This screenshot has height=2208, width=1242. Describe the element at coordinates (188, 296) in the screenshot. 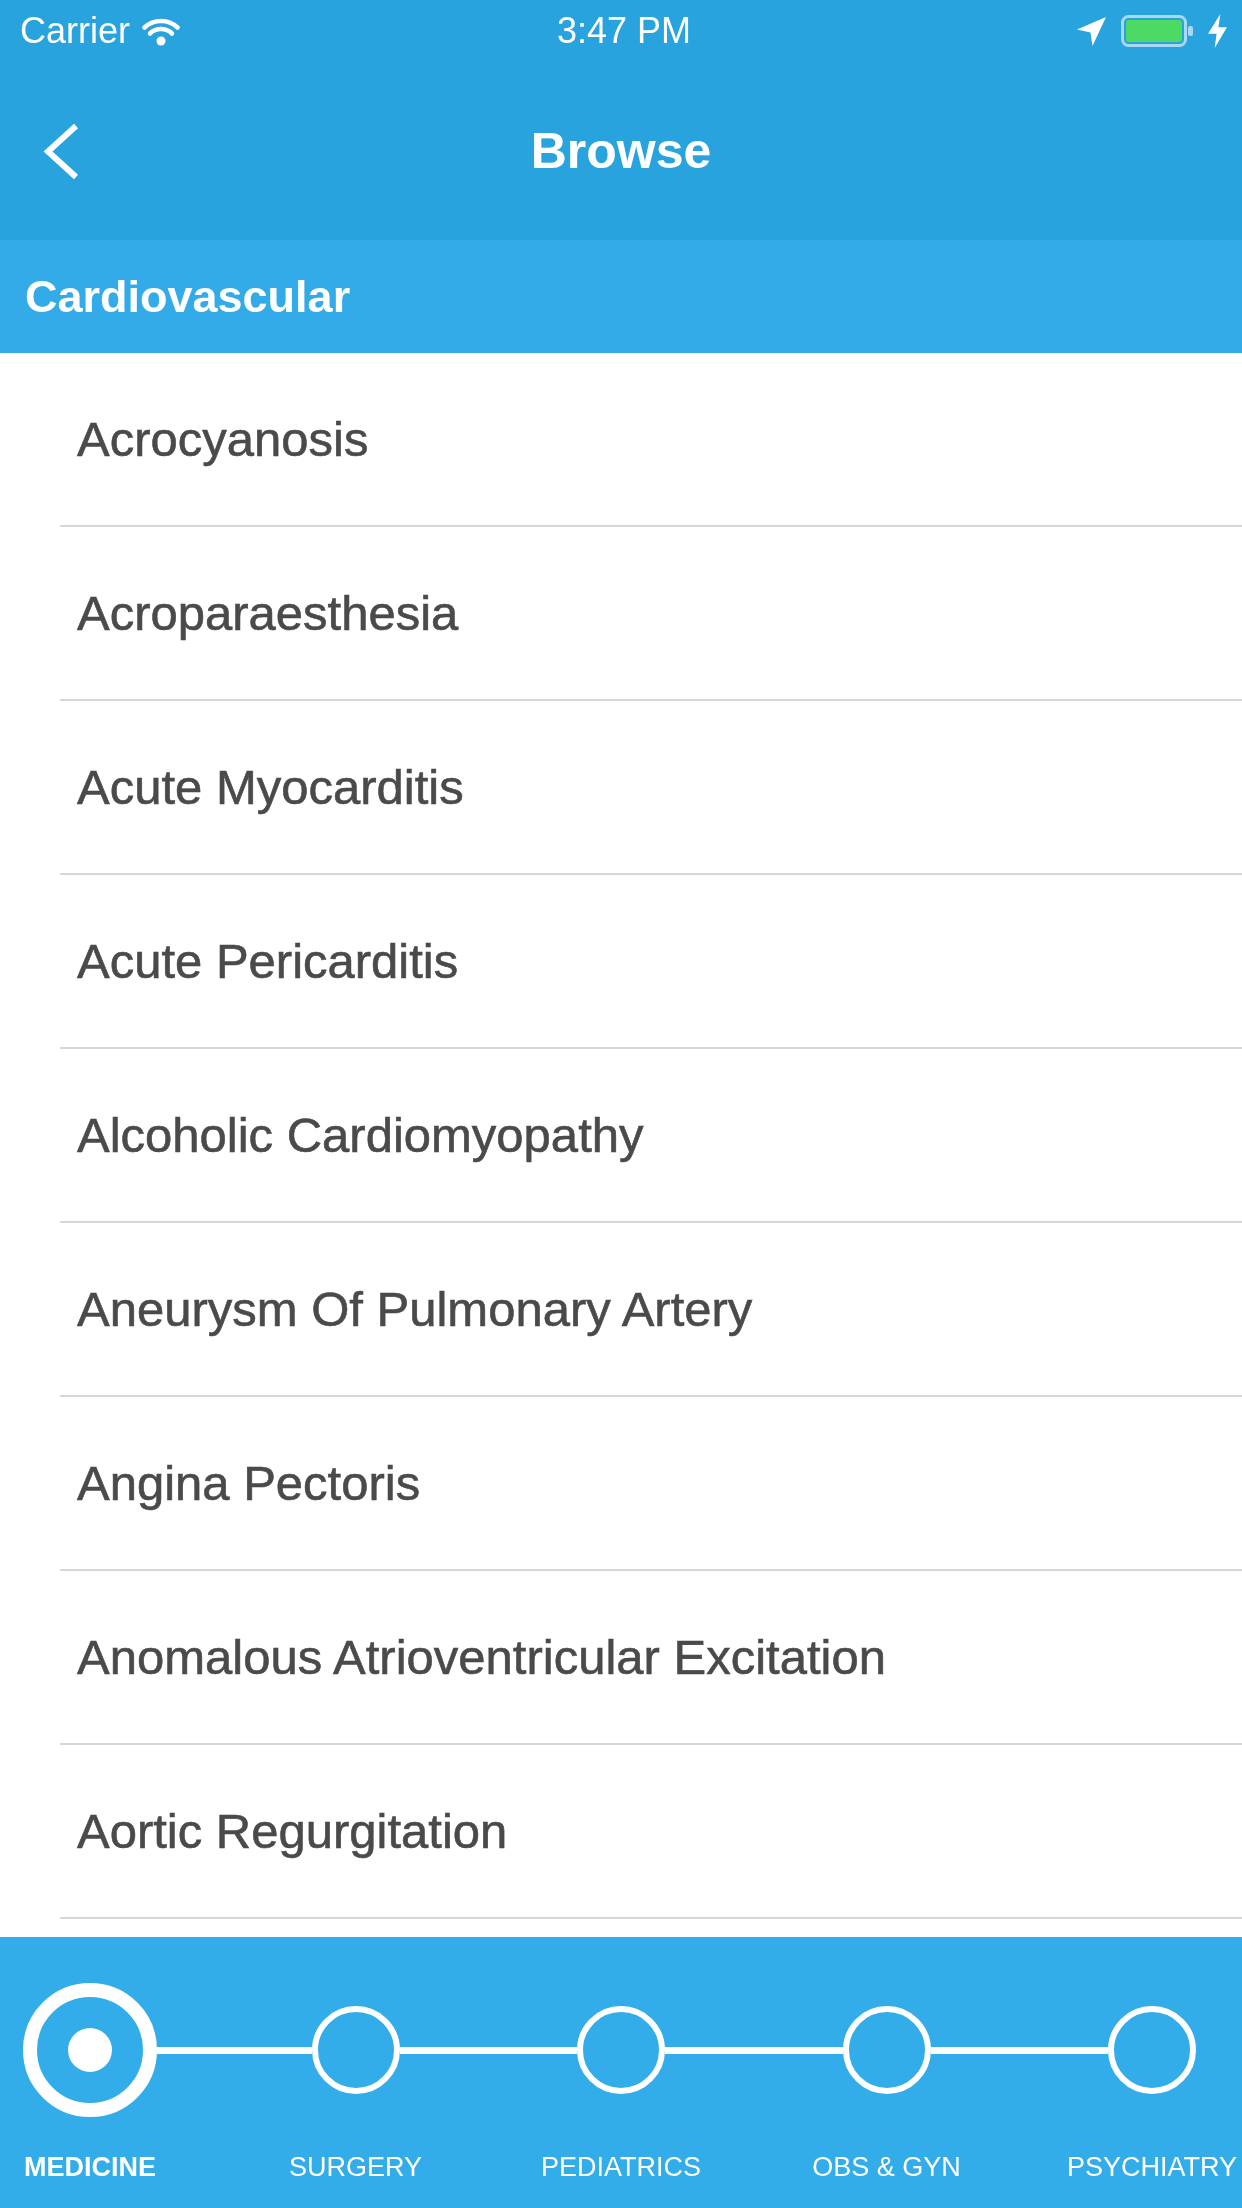

I see `section-title: Cardiovascular` at that location.